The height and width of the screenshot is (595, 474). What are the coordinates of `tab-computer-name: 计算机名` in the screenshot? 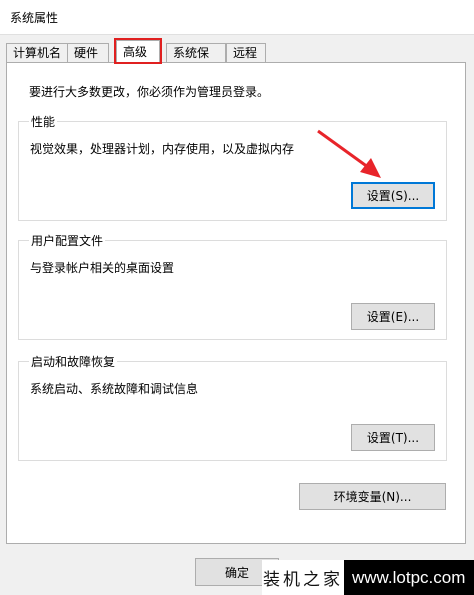 It's located at (37, 52).